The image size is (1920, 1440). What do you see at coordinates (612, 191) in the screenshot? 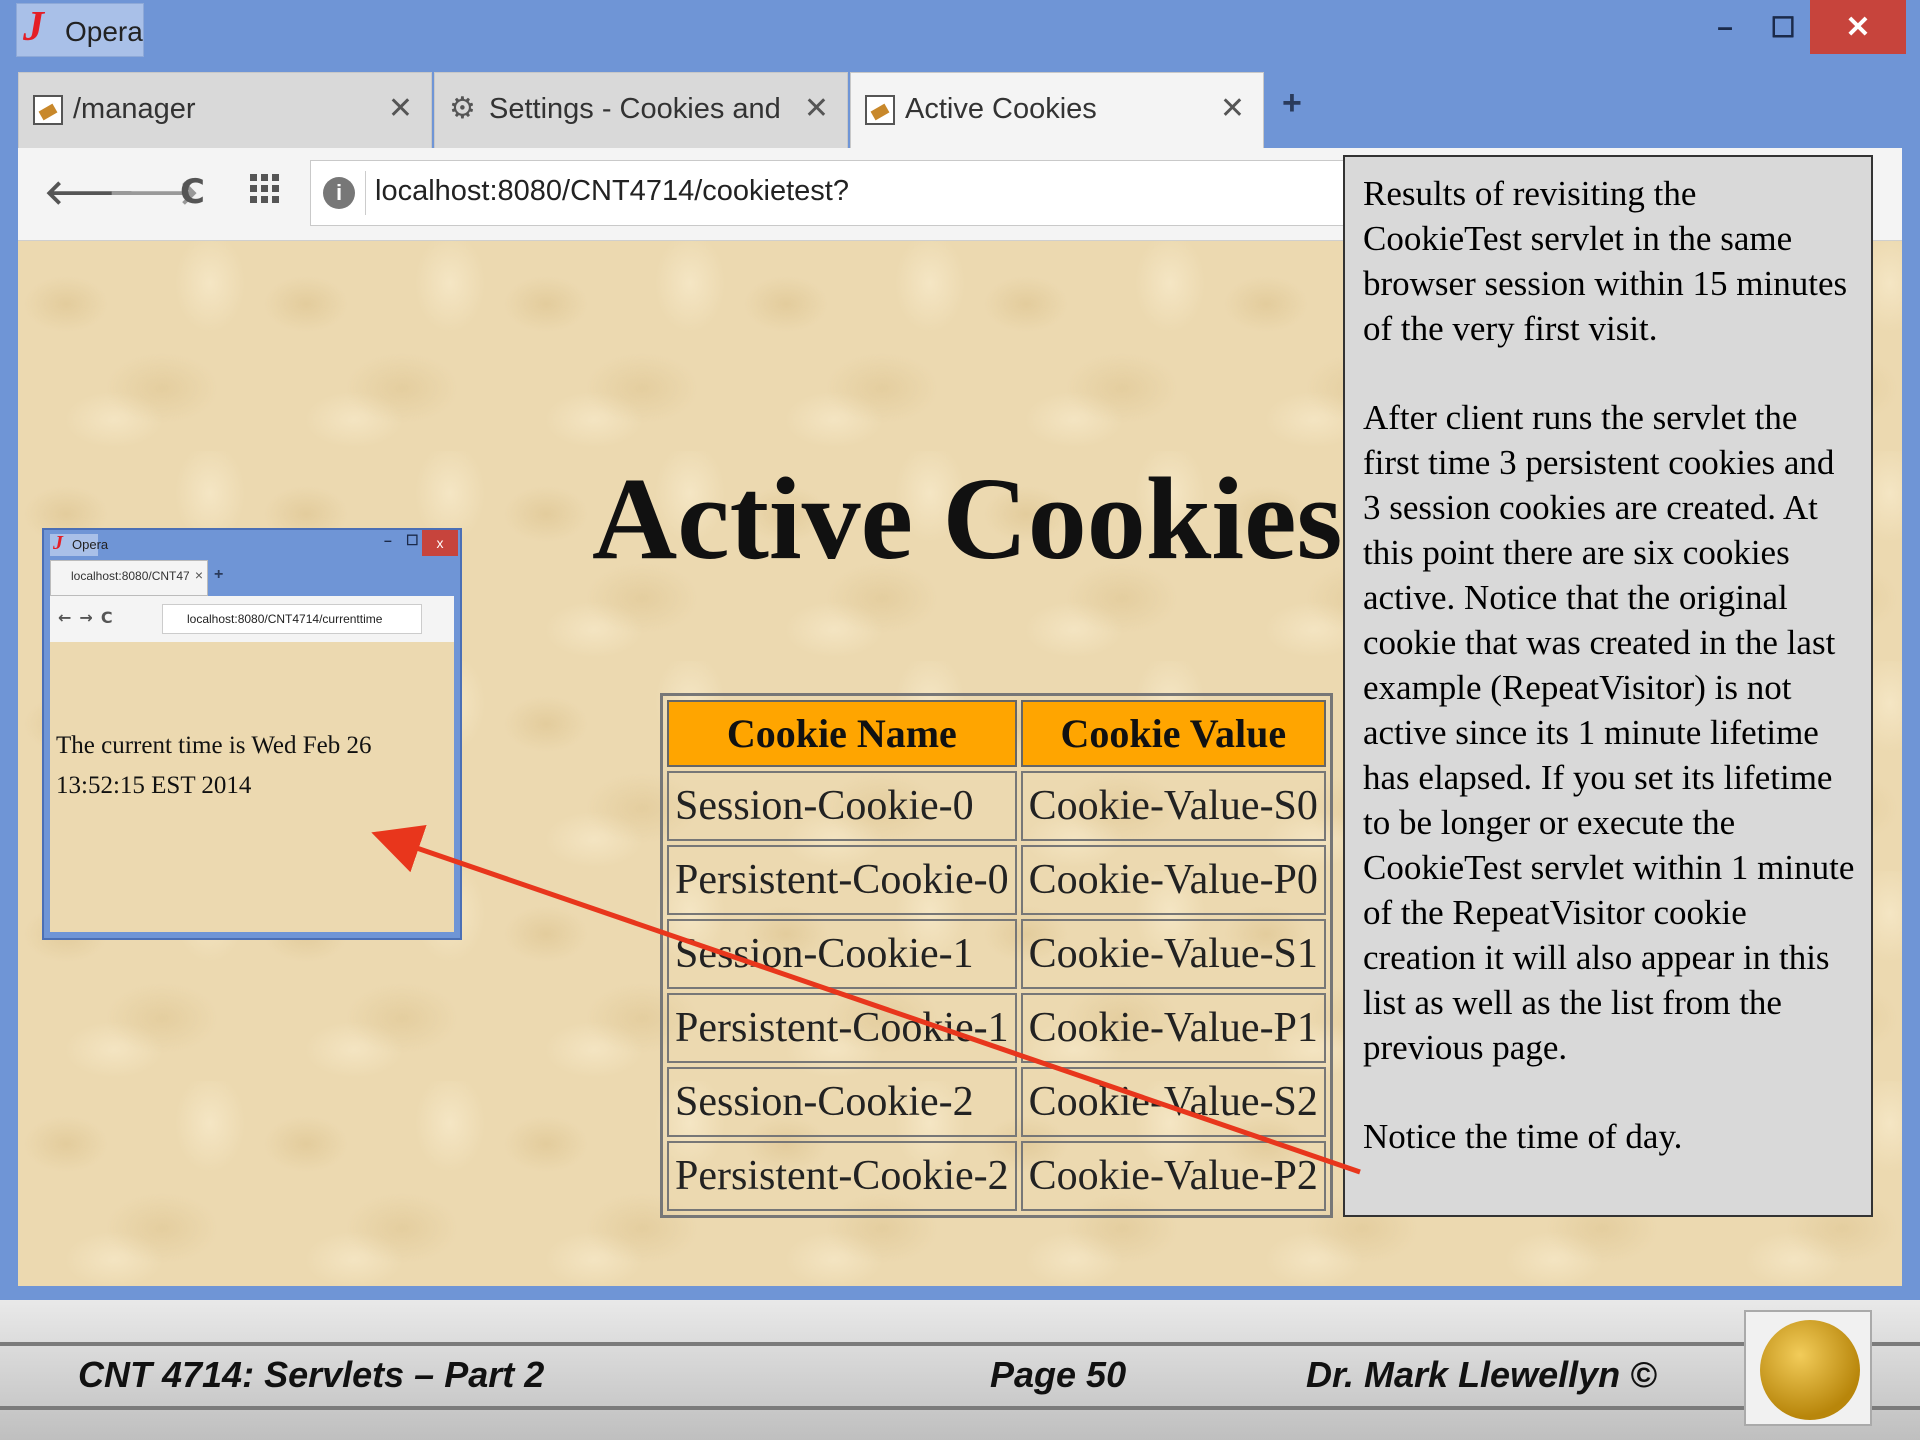
I see `url-text: localhost:8080/CNT4714/cookietest?` at bounding box center [612, 191].